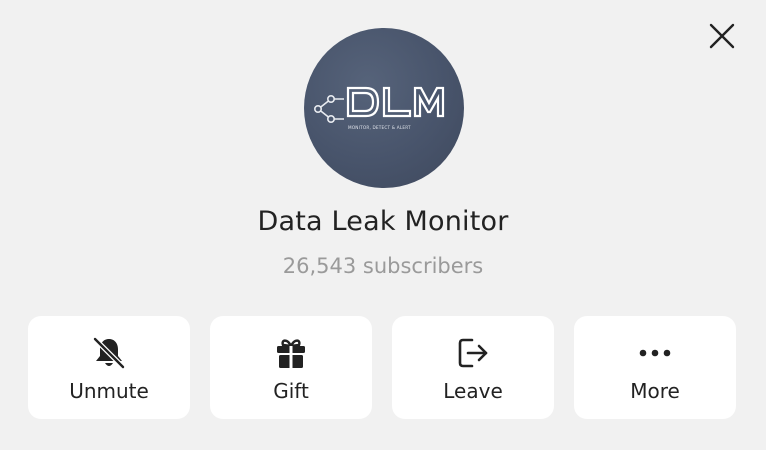 This screenshot has height=450, width=766. Describe the element at coordinates (291, 391) in the screenshot. I see `gift-label: Gift` at that location.